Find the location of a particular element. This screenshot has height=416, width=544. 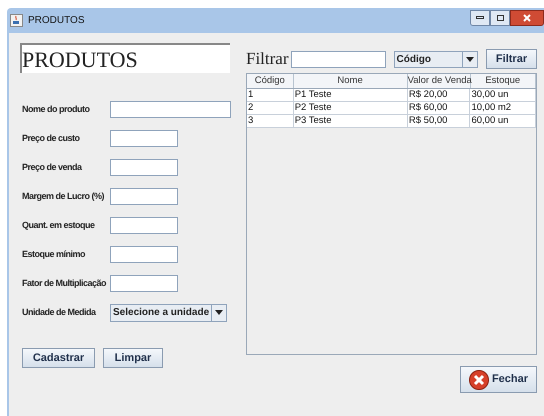

field-label: Nome do produto is located at coordinates (56, 109).